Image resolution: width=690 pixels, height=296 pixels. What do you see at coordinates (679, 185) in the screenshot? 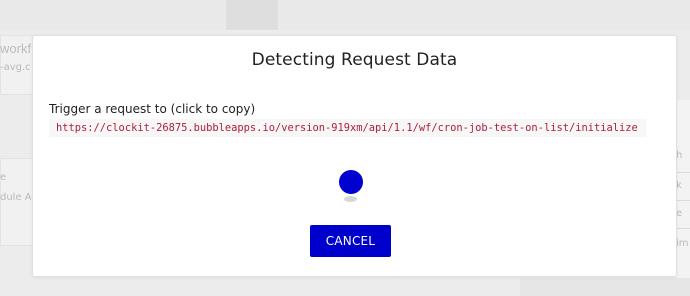
I see `background-right-item: k` at bounding box center [679, 185].